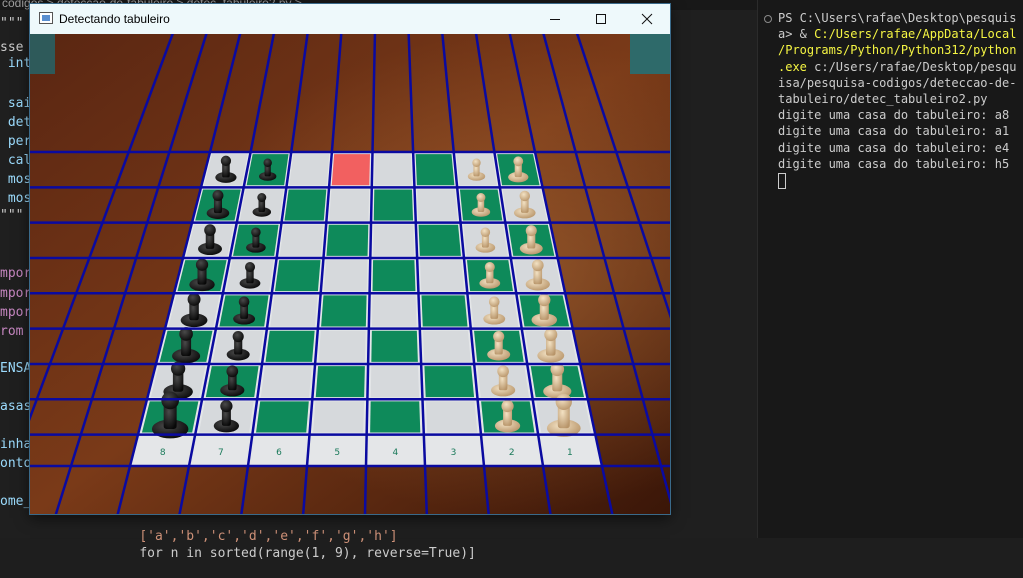 Image resolution: width=1023 pixels, height=578 pixels. I want to click on rank-label: 2, so click(512, 453).